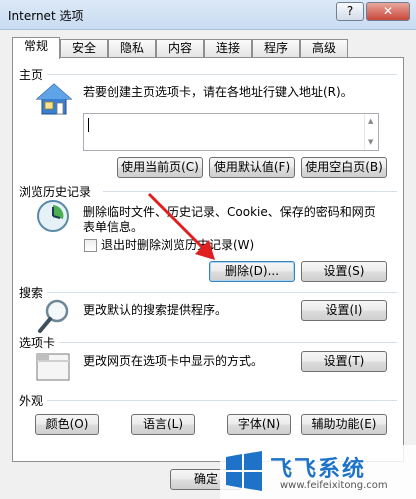  Describe the element at coordinates (31, 75) in the screenshot. I see `homepage-section-title: 主页` at that location.